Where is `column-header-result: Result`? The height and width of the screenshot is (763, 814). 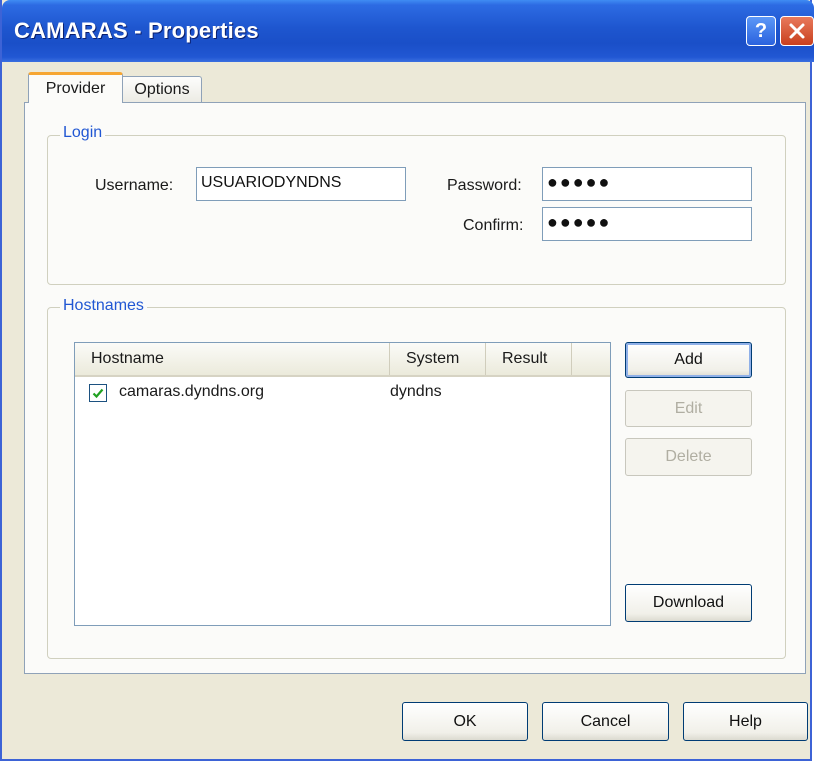 column-header-result: Result is located at coordinates (529, 359).